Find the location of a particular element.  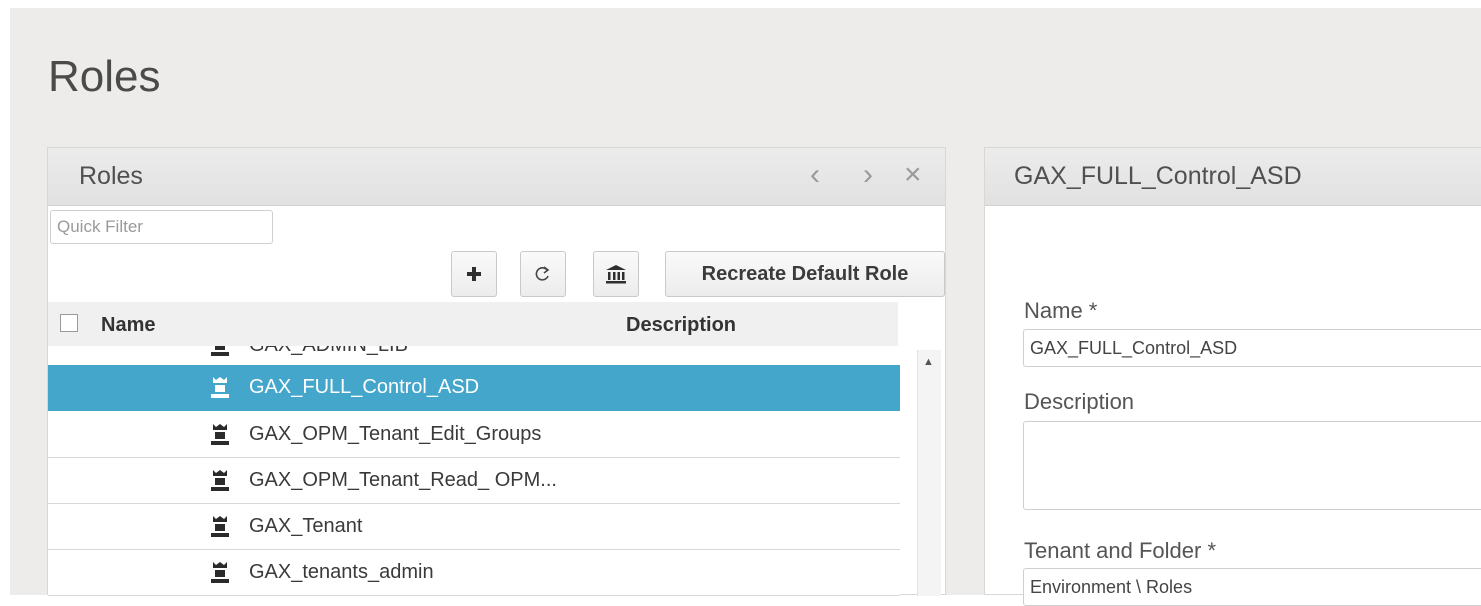

building-icon is located at coordinates (616, 274).